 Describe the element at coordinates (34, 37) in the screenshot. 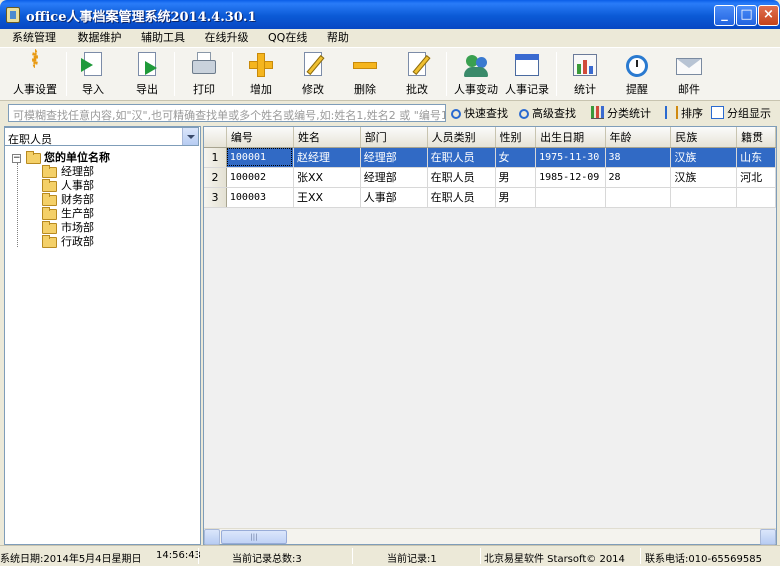

I see `menu-system-management: 系统管理` at that location.